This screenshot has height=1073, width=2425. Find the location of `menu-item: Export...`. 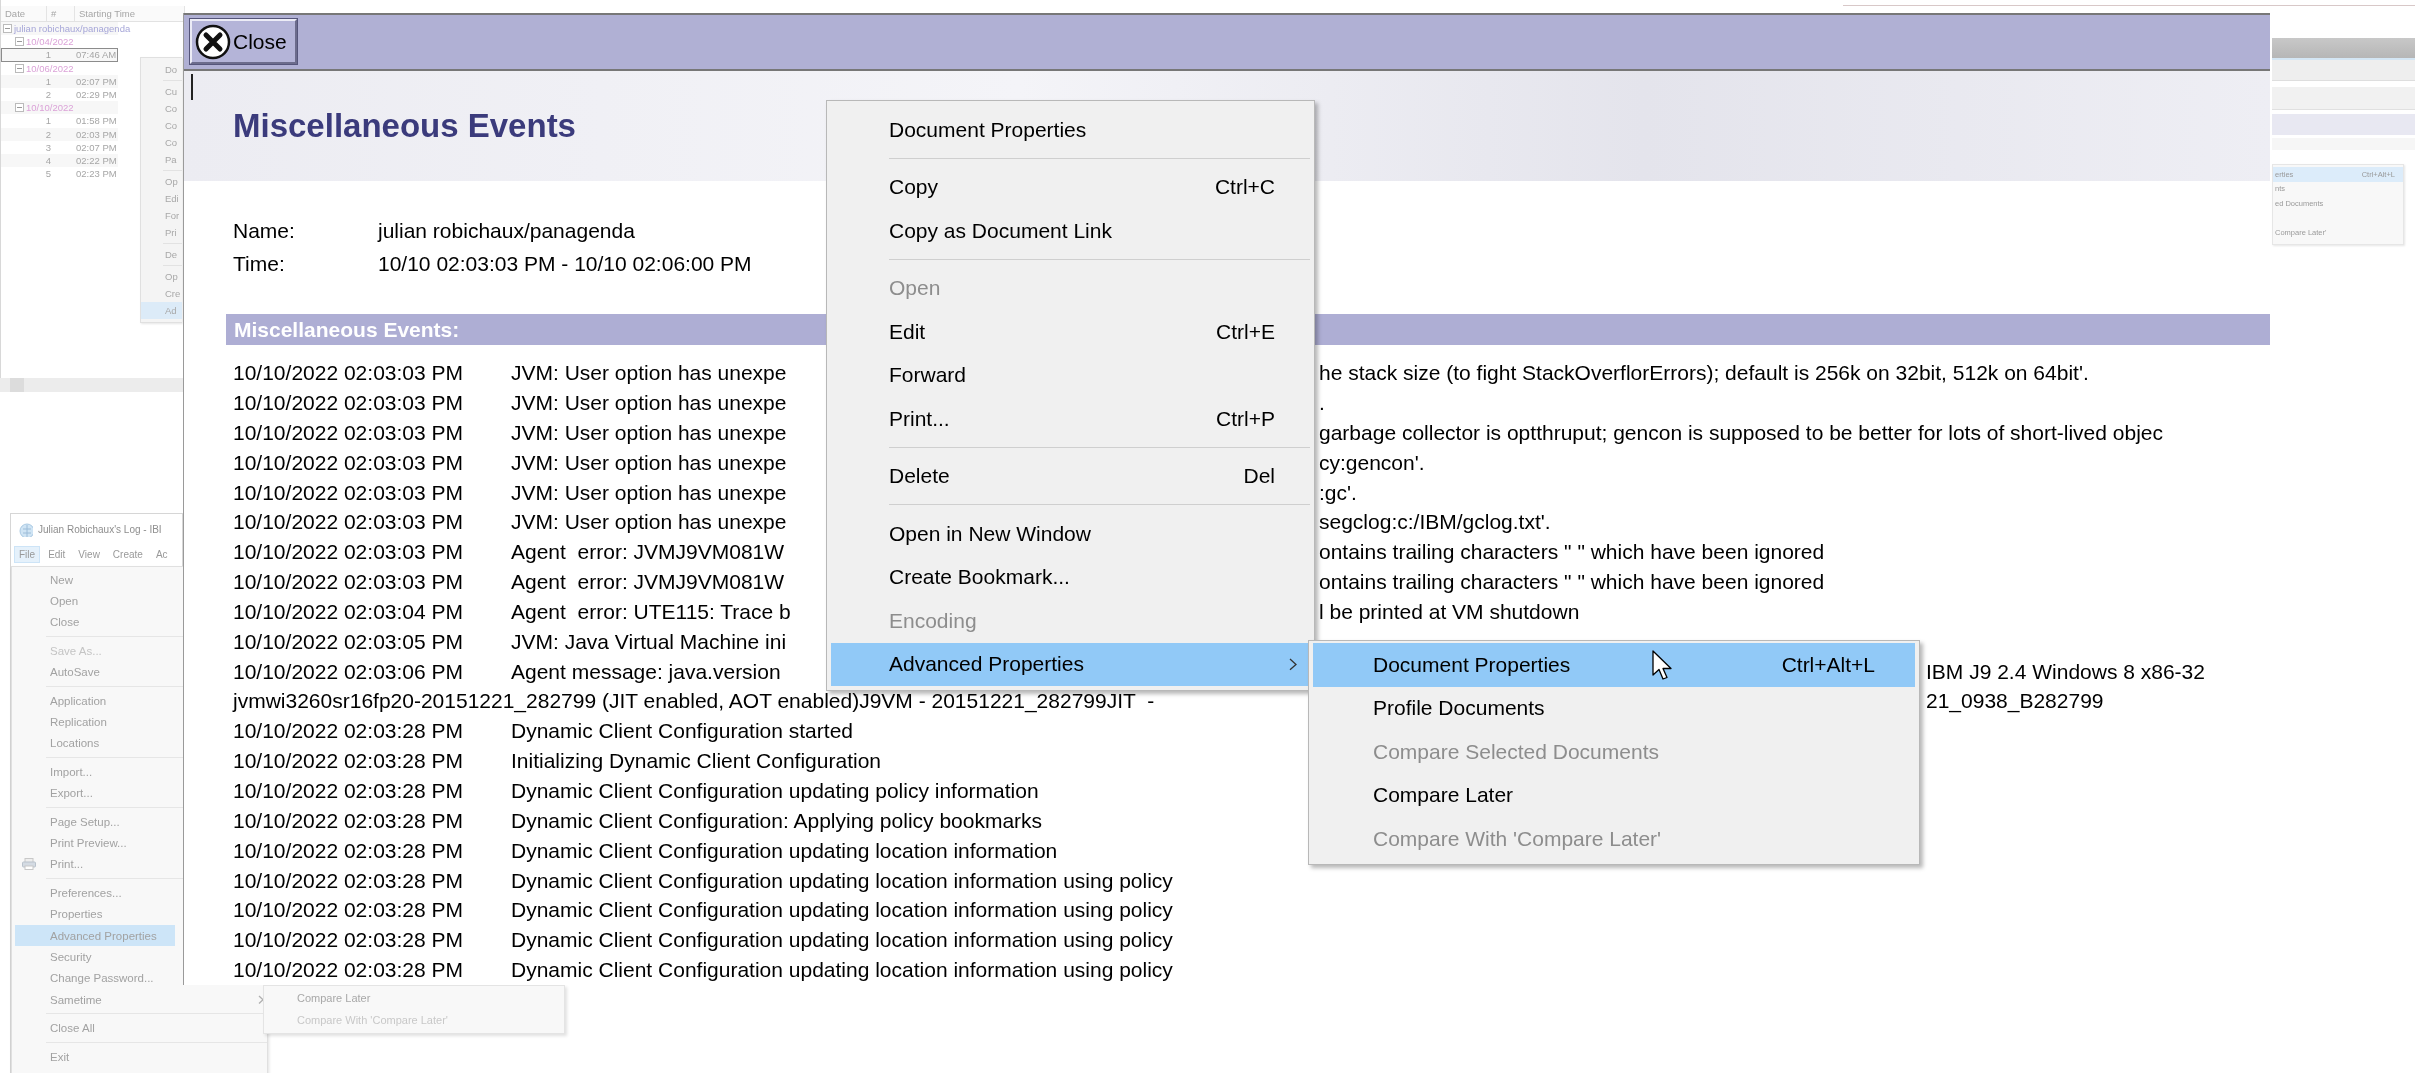

menu-item: Export... is located at coordinates (95, 793).